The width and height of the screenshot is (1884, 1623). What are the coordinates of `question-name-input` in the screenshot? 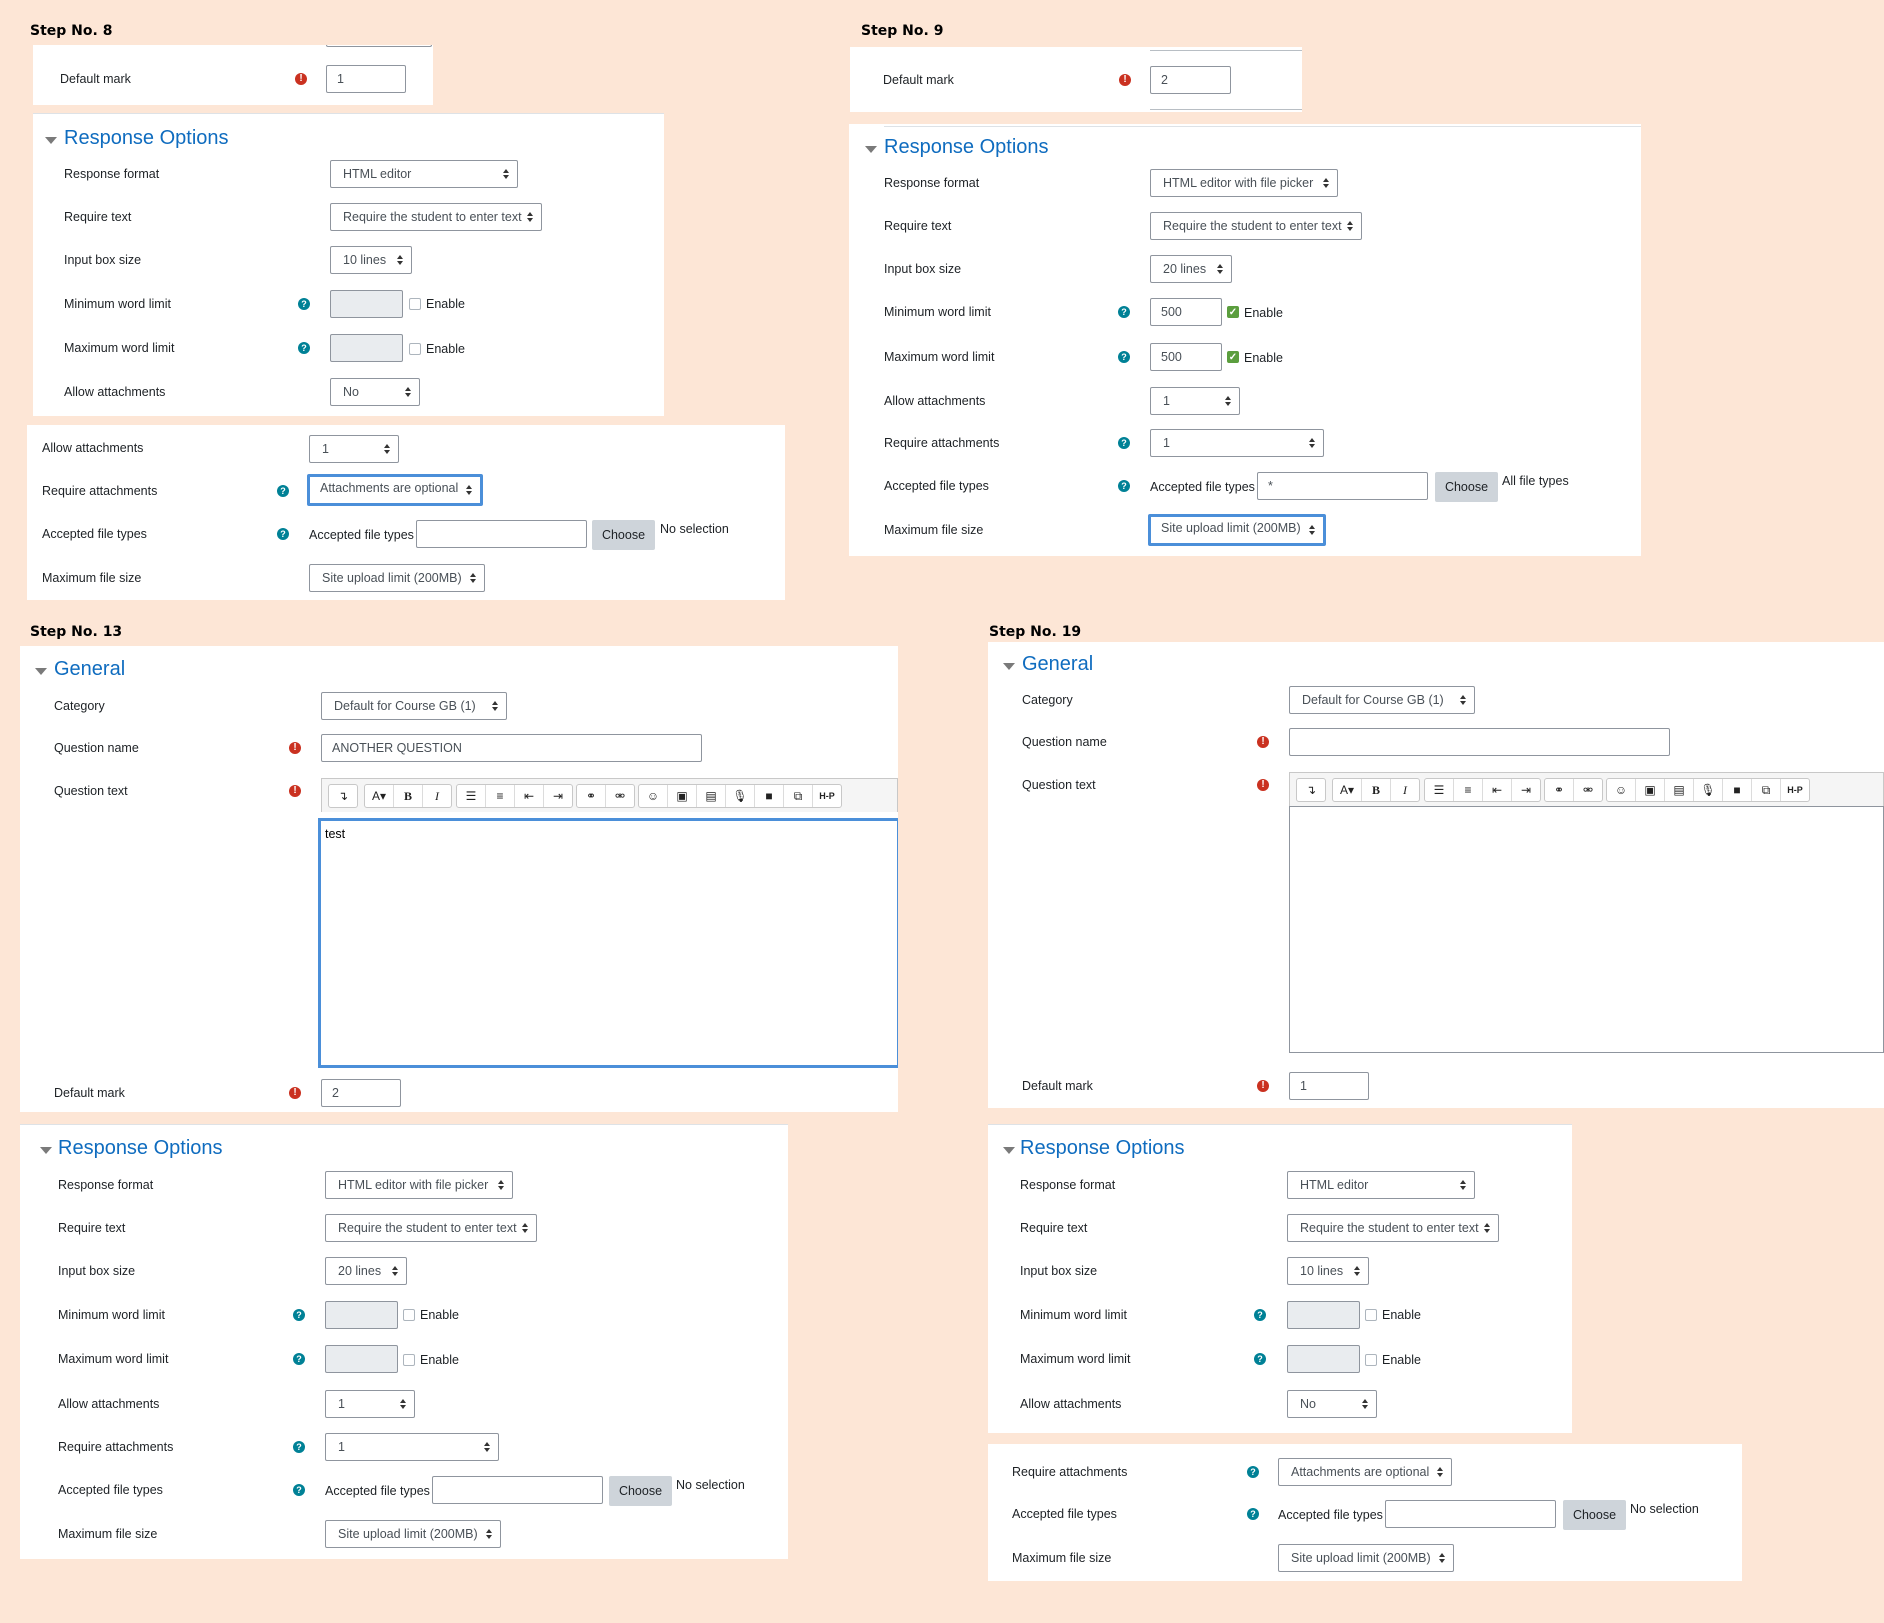 It's located at (1479, 742).